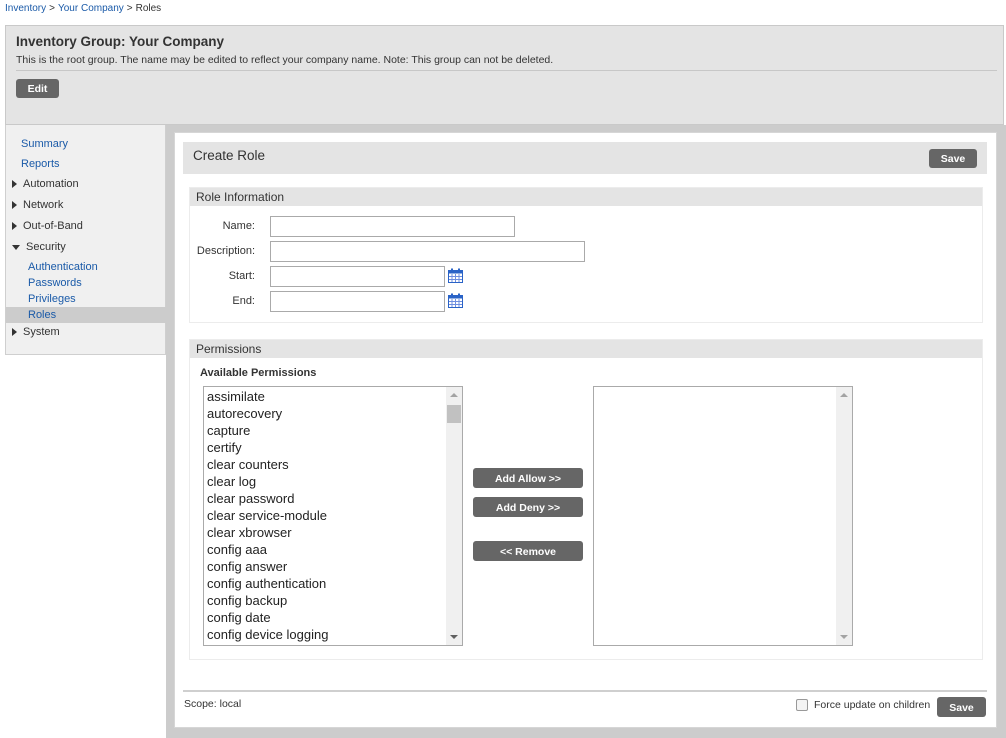 Image resolution: width=1006 pixels, height=738 pixels. Describe the element at coordinates (586, 349) in the screenshot. I see `section-heading: Permissions` at that location.